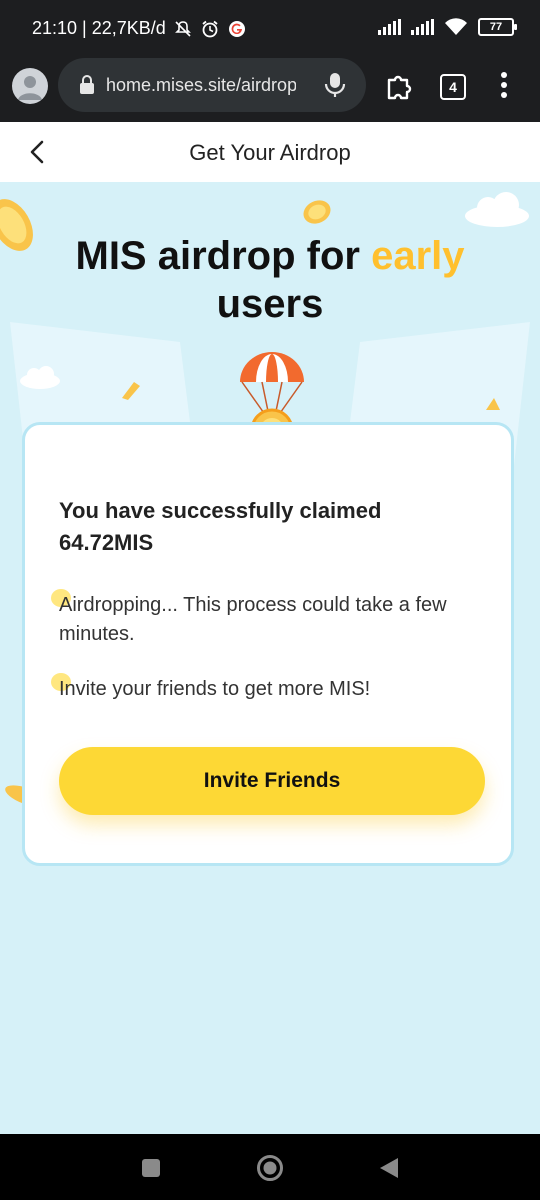 This screenshot has height=1200, width=540. I want to click on user-icon, so click(30, 88).